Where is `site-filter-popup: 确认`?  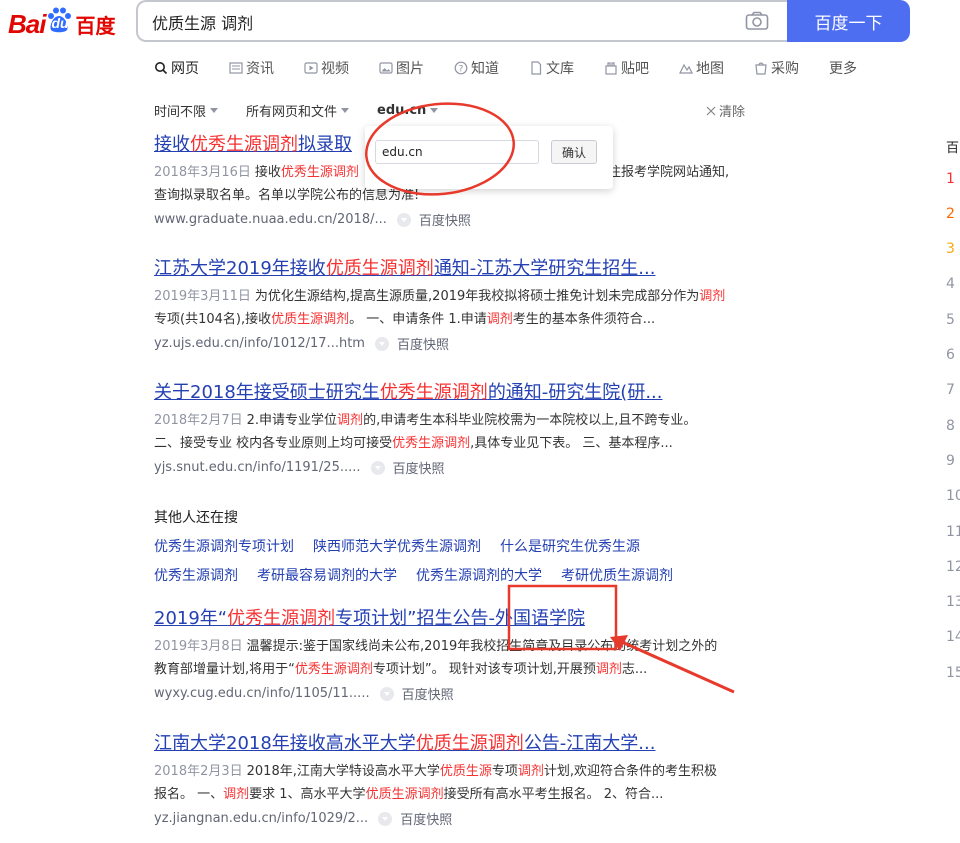 site-filter-popup: 确认 is located at coordinates (489, 157).